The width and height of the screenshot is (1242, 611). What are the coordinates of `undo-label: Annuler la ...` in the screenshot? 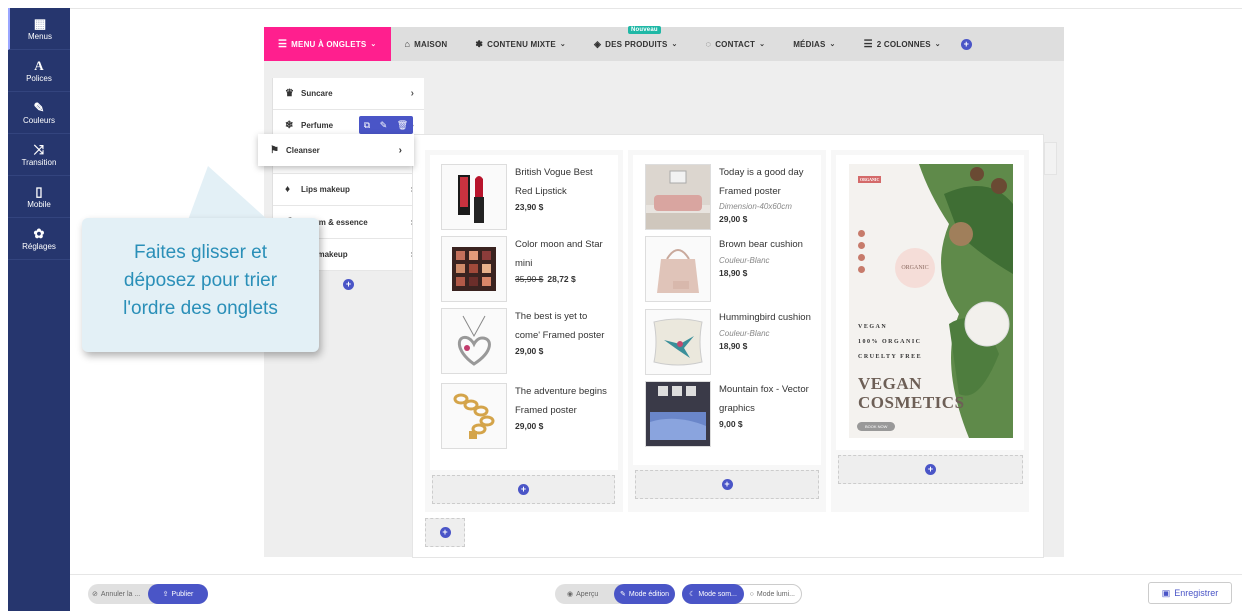 It's located at (120, 594).